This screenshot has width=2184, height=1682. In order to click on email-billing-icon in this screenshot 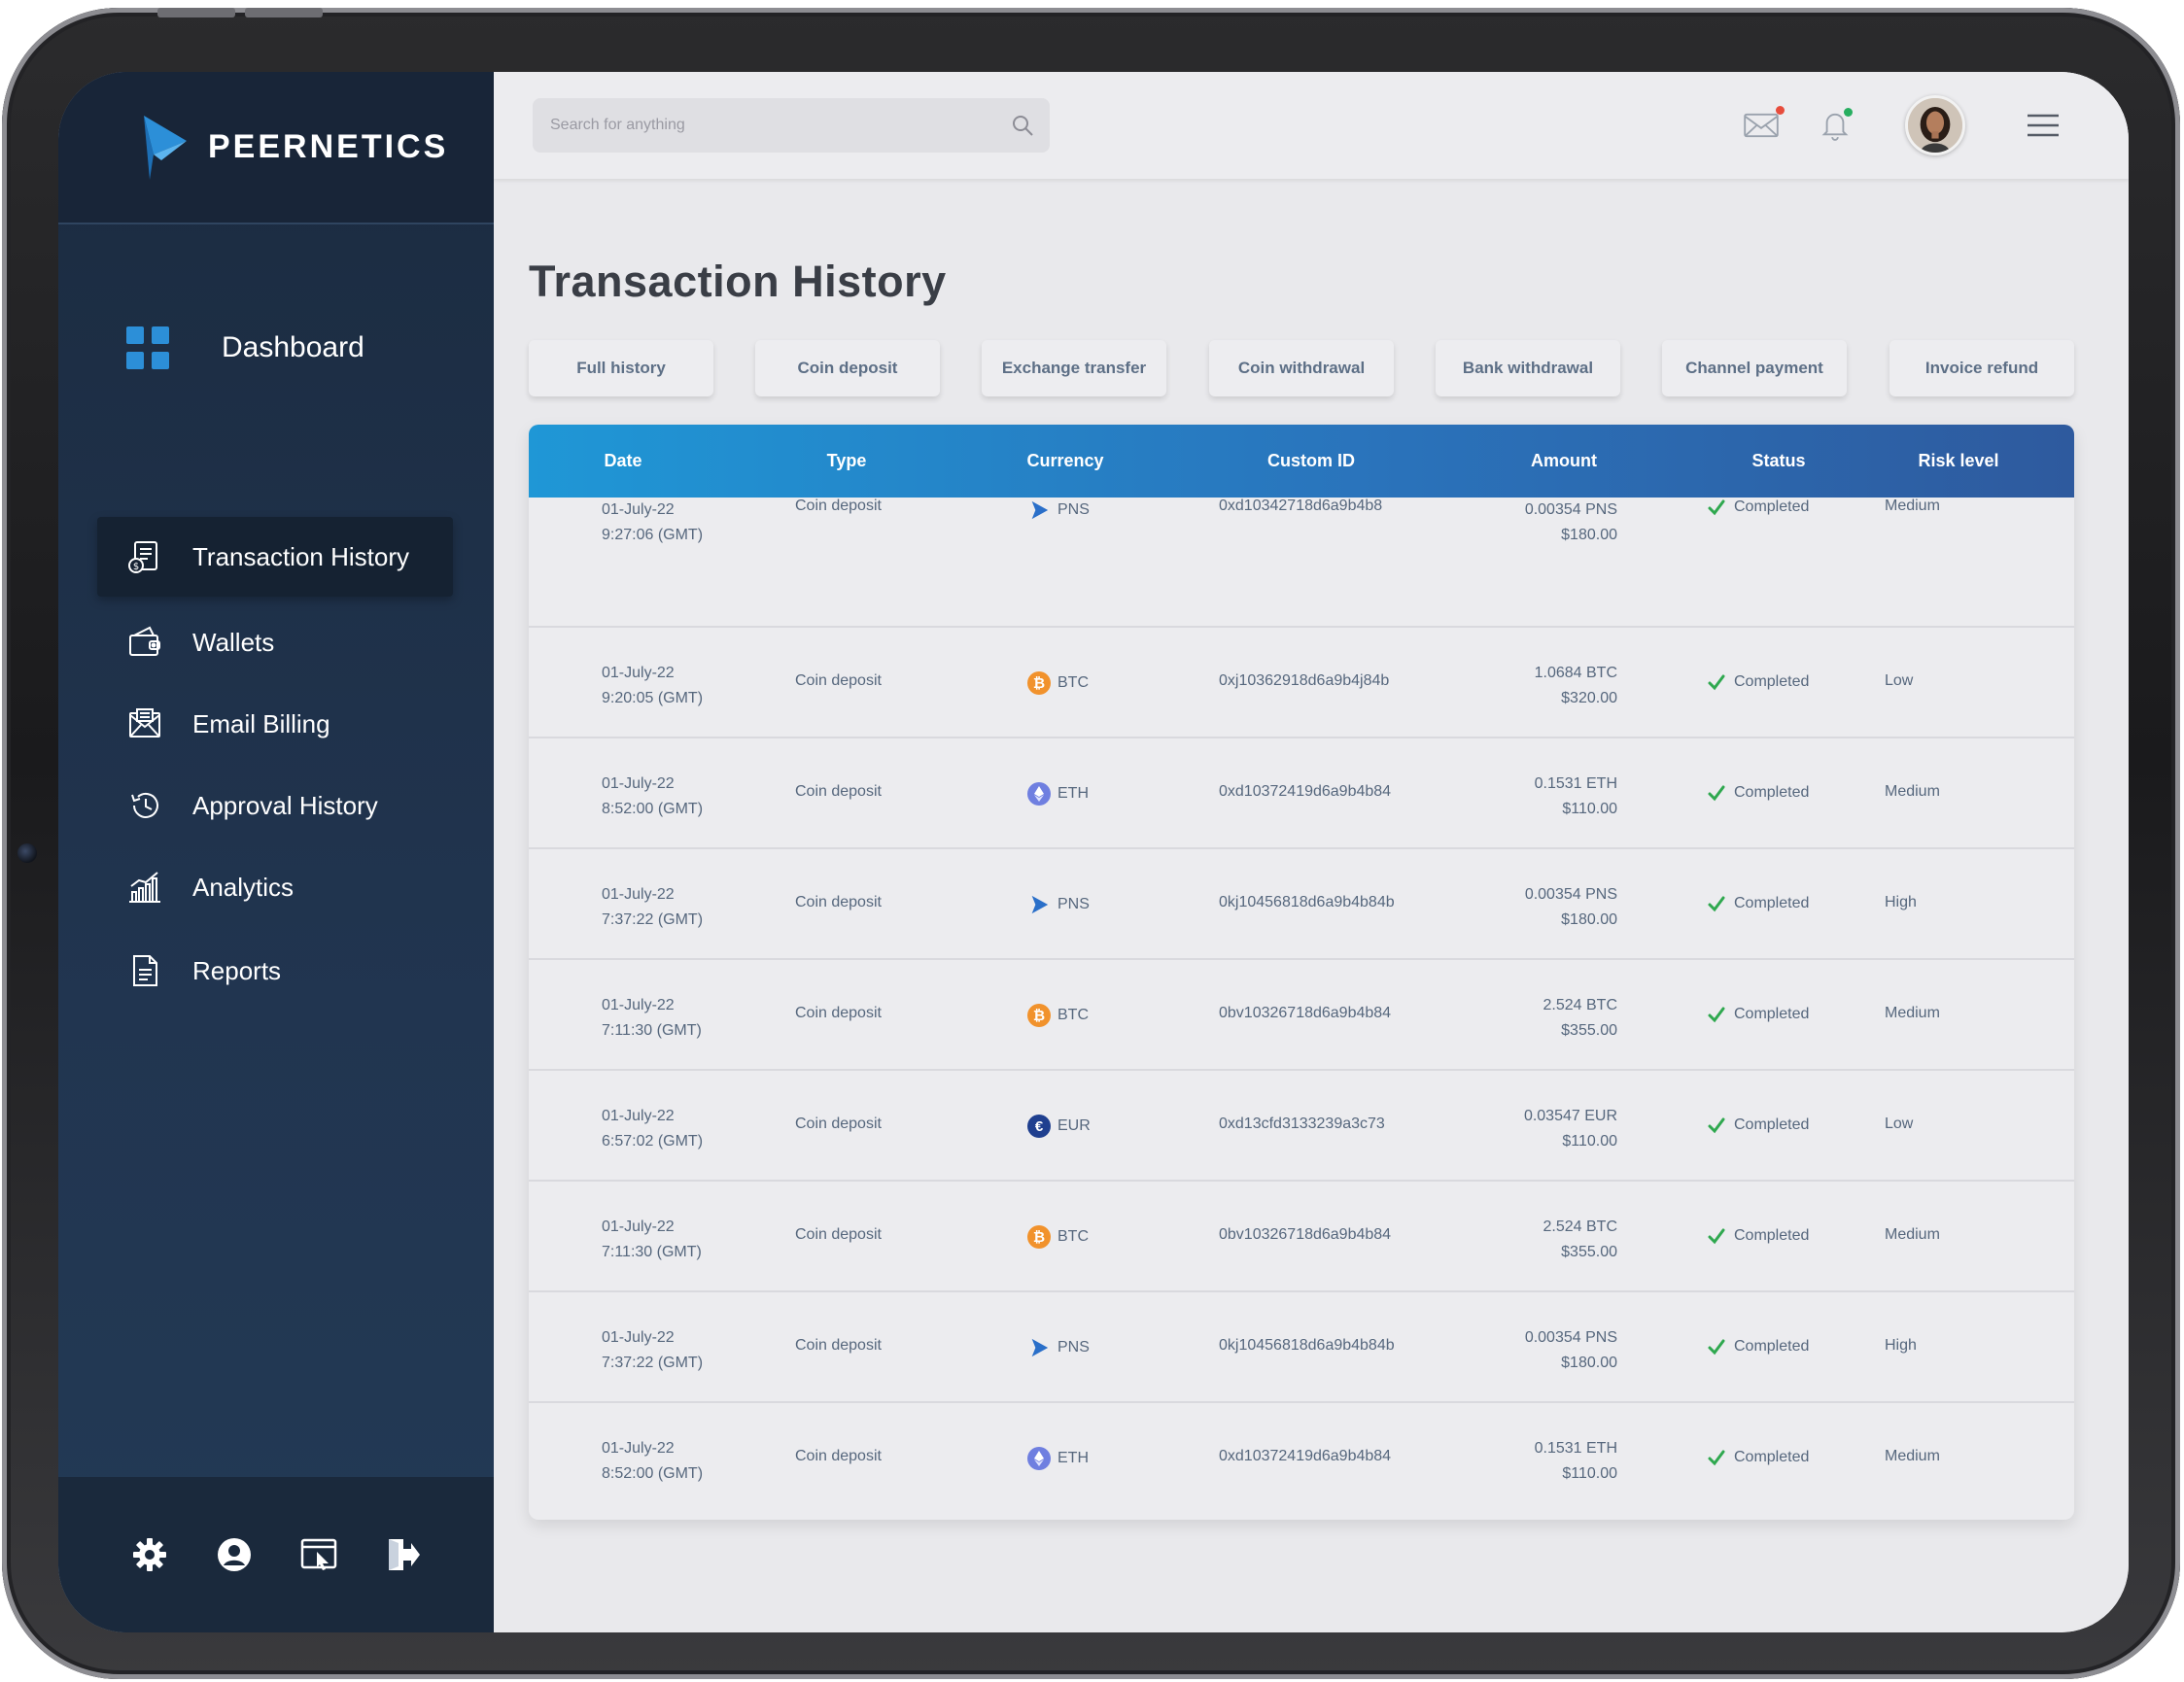, I will do `click(144, 723)`.